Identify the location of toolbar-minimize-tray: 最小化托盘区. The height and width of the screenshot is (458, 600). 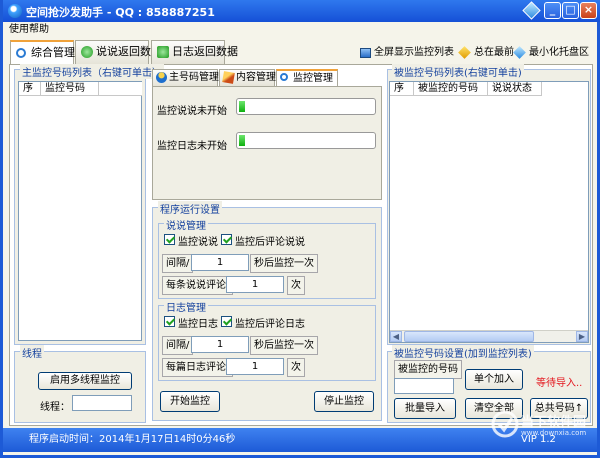
(551, 51).